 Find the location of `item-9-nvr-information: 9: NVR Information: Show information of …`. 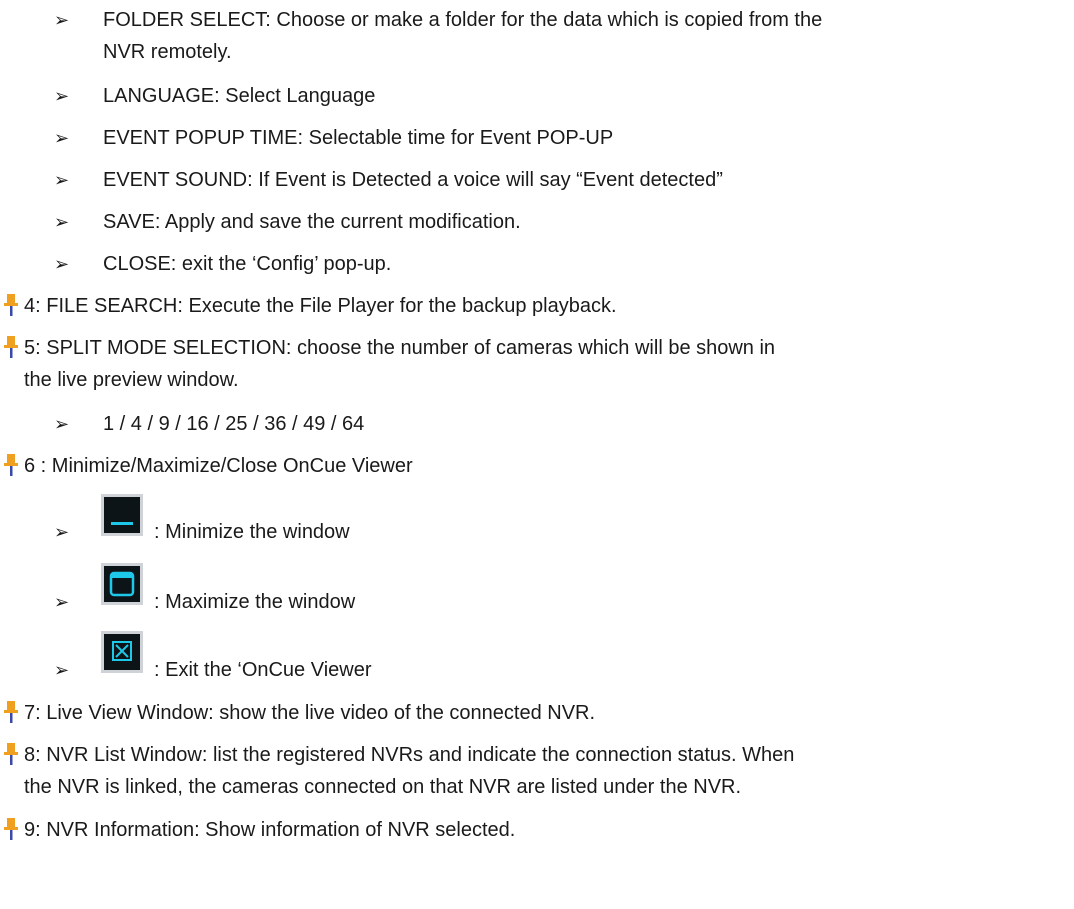

item-9-nvr-information: 9: NVR Information: Show information of … is located at coordinates (270, 830).